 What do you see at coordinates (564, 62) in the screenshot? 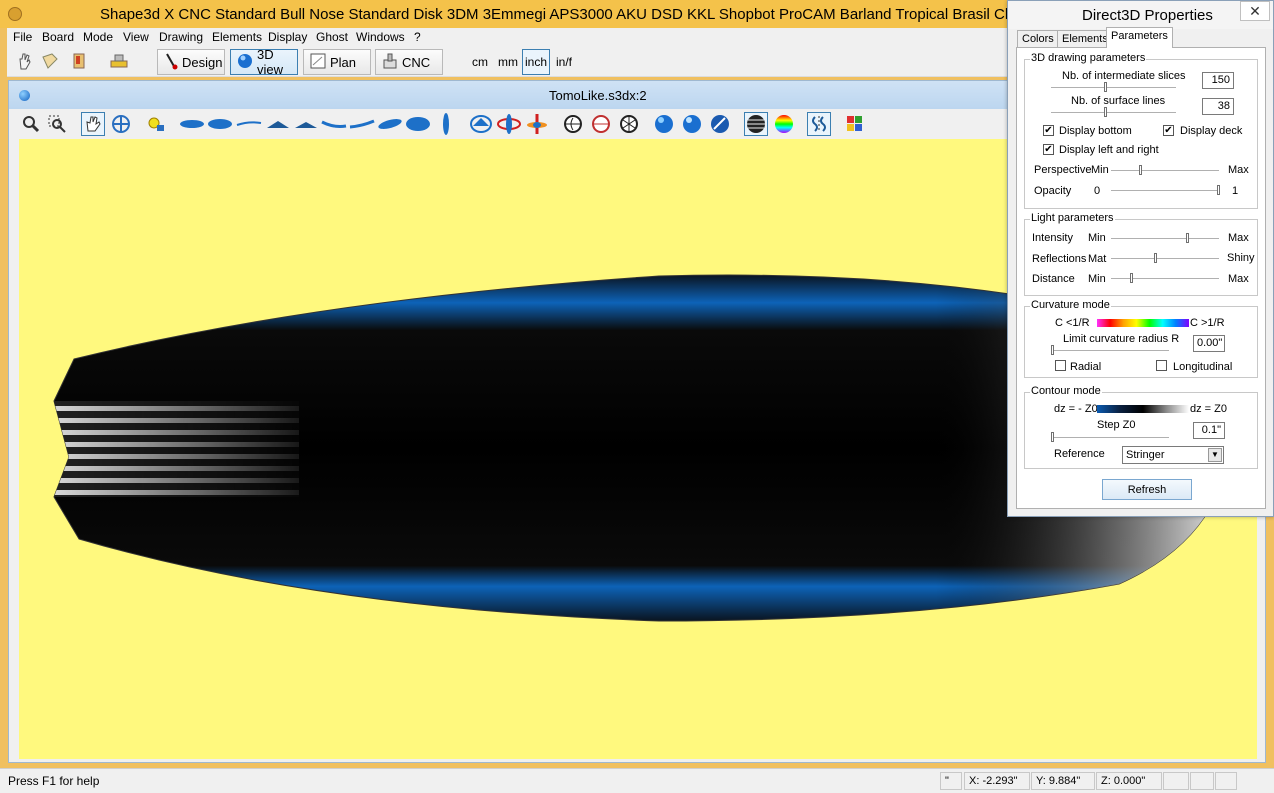
I see `unit-in-f: in/f` at bounding box center [564, 62].